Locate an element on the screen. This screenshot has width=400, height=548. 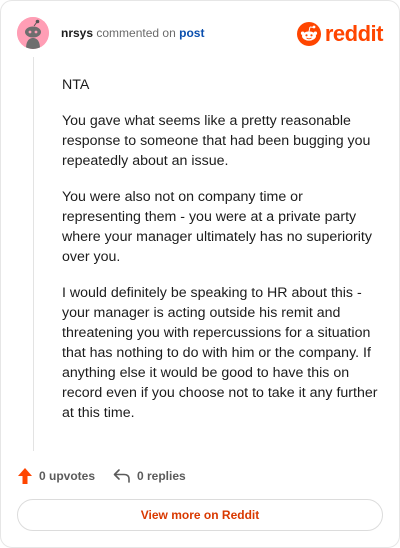
byline-action: commented on is located at coordinates (136, 33).